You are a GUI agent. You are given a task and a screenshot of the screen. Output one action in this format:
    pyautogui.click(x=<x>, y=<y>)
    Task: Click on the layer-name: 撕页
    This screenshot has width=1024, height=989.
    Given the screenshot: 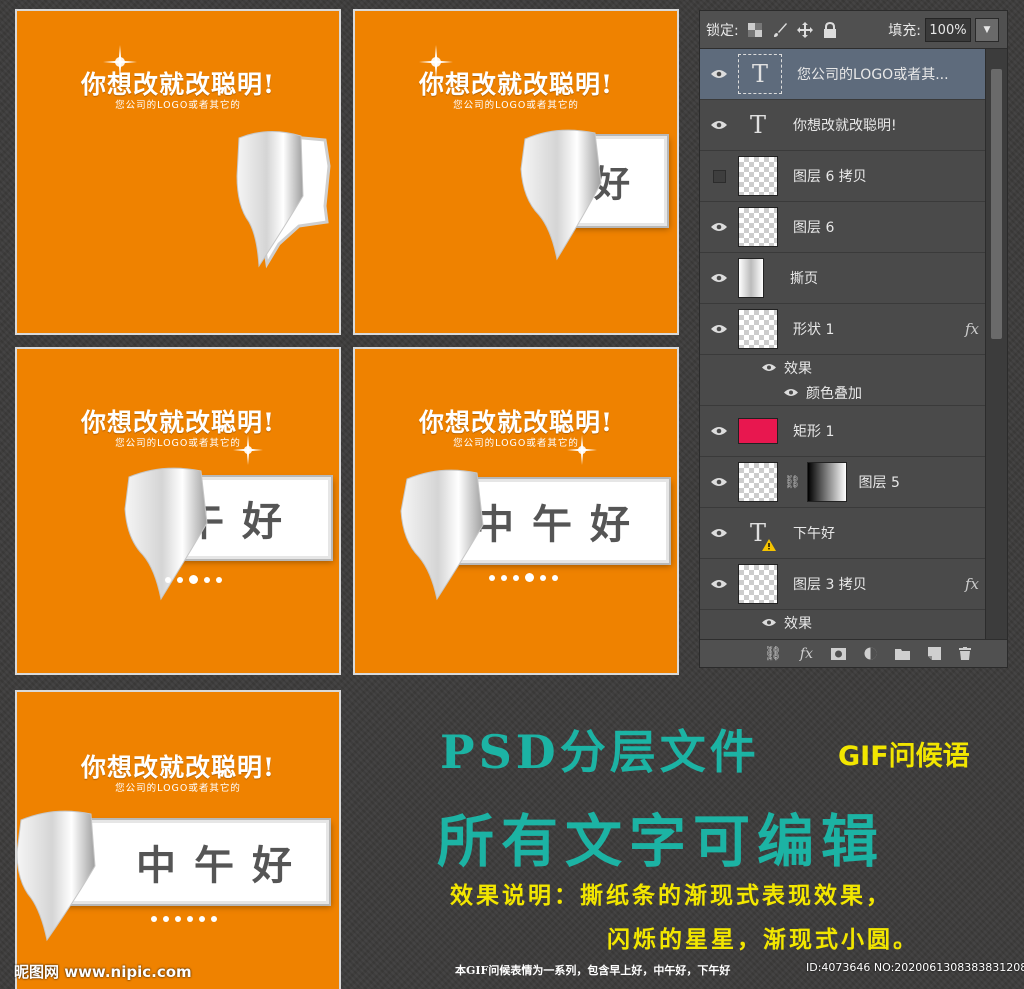 What is the action you would take?
    pyautogui.click(x=804, y=279)
    